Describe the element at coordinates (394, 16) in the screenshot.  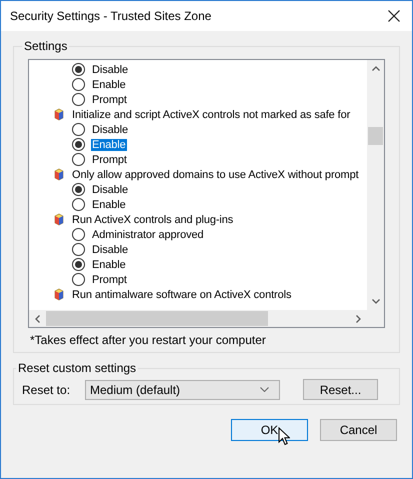
I see `close-icon` at that location.